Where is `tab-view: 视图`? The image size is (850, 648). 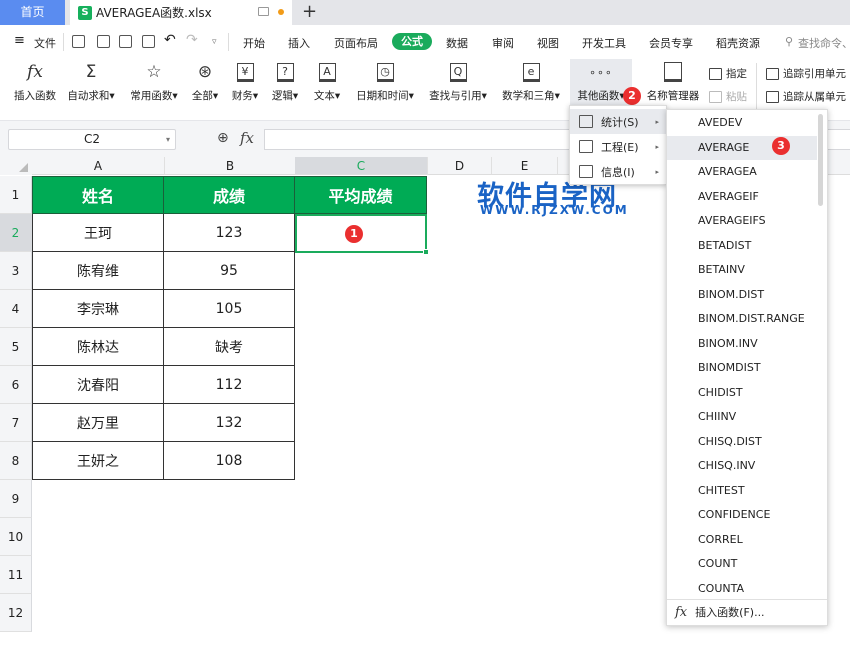 tab-view: 视图 is located at coordinates (548, 43).